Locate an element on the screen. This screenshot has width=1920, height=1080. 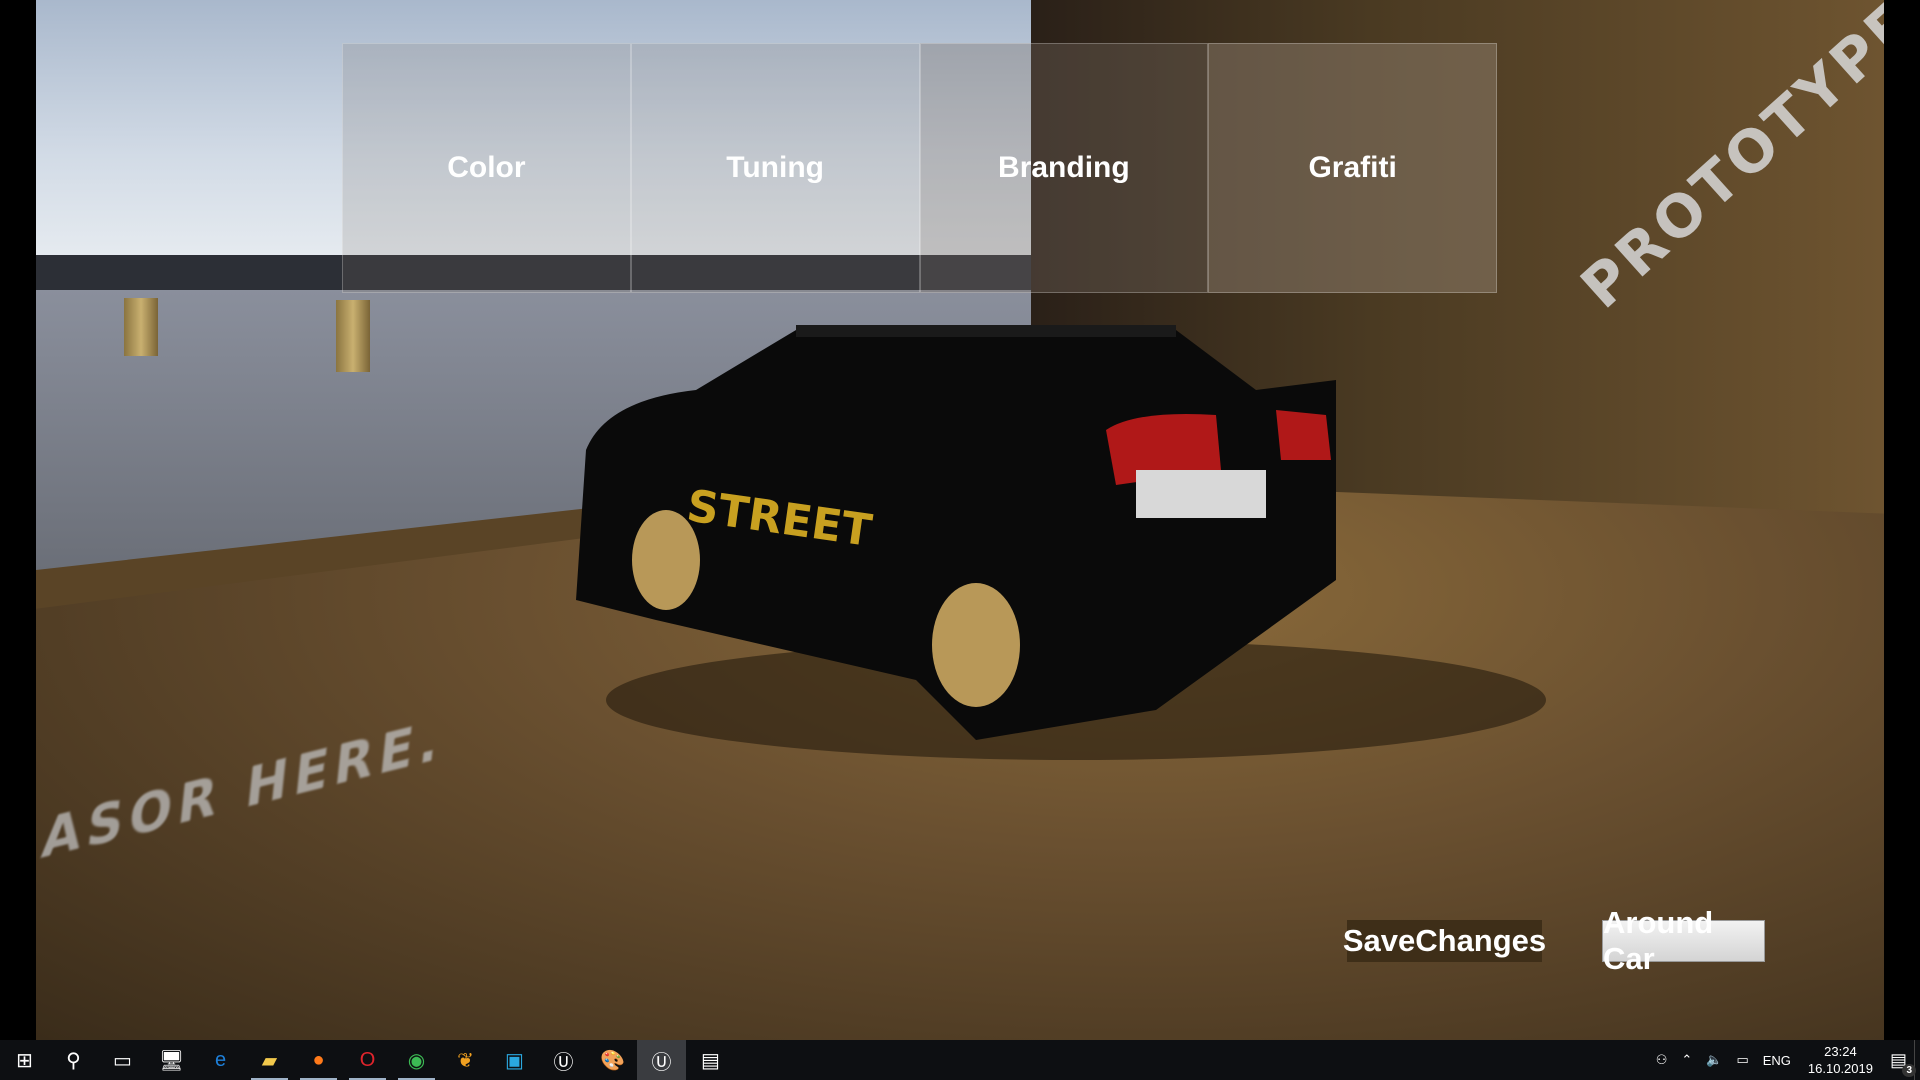
task-view-taskbar-button: ▭ is located at coordinates (122, 1060).